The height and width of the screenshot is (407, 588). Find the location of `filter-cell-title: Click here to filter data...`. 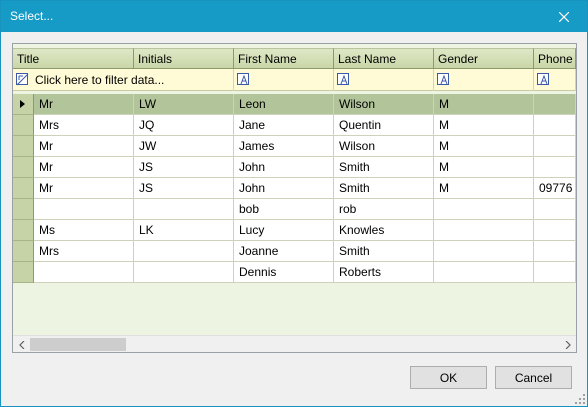

filter-cell-title: Click here to filter data... is located at coordinates (123, 80).